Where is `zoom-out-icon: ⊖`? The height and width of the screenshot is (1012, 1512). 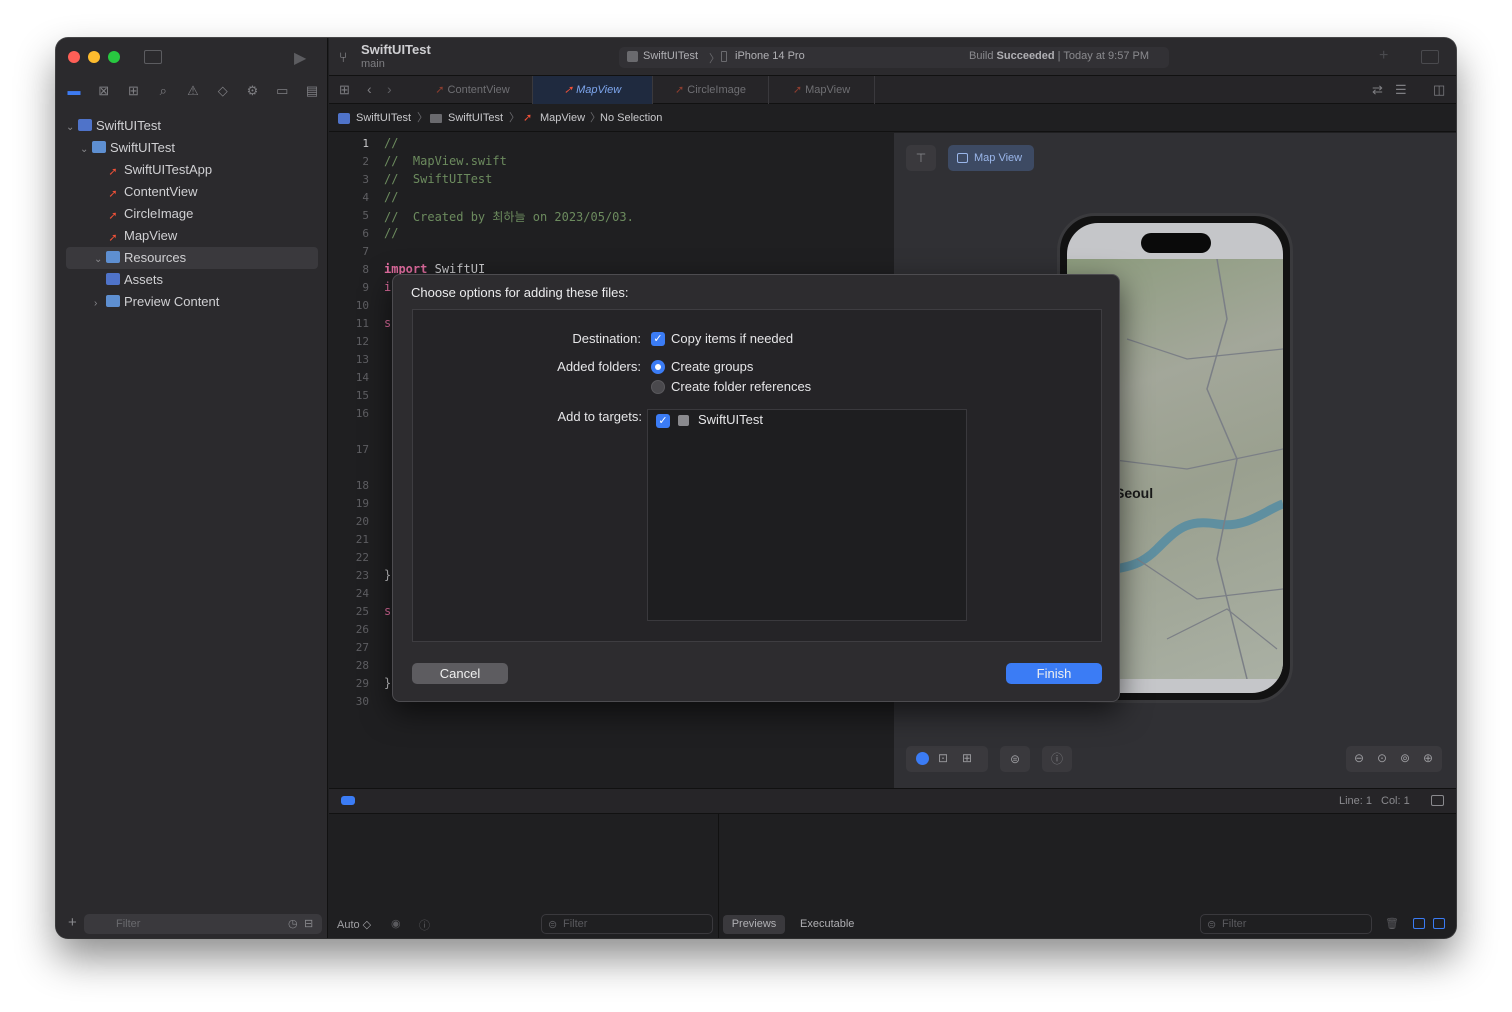
zoom-out-icon: ⊖ is located at coordinates (1359, 758).